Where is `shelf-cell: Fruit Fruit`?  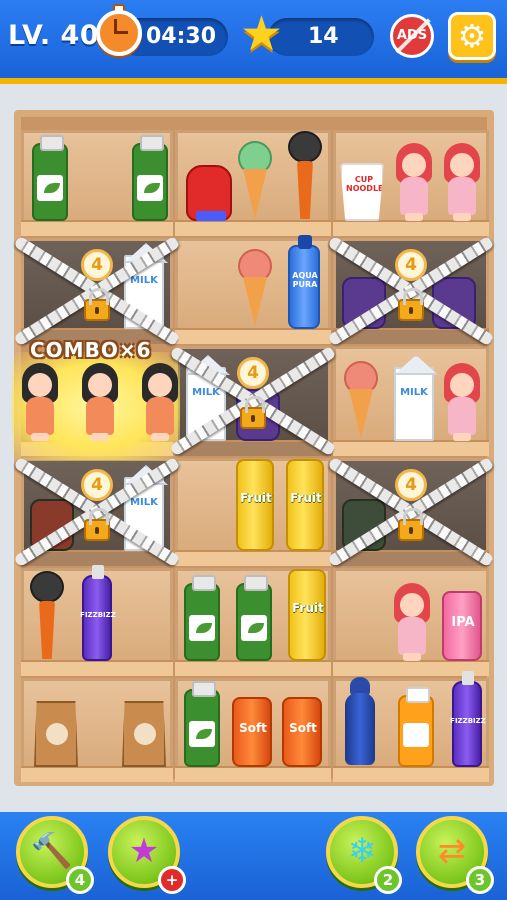 shelf-cell: Fruit Fruit is located at coordinates (253, 512).